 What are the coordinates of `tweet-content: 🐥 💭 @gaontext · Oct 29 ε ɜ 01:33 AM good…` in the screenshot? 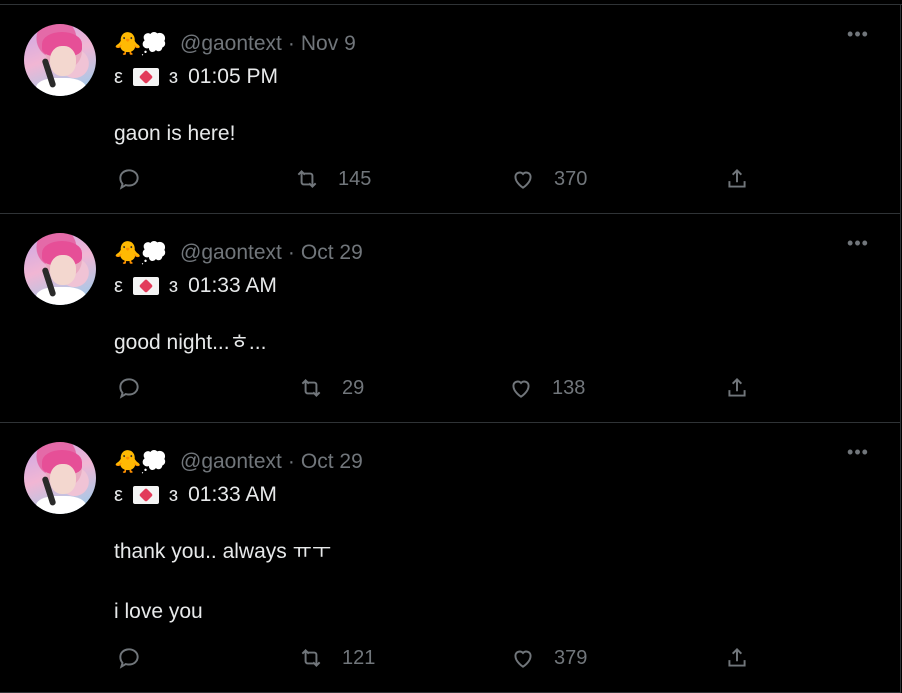 It's located at (494, 297).